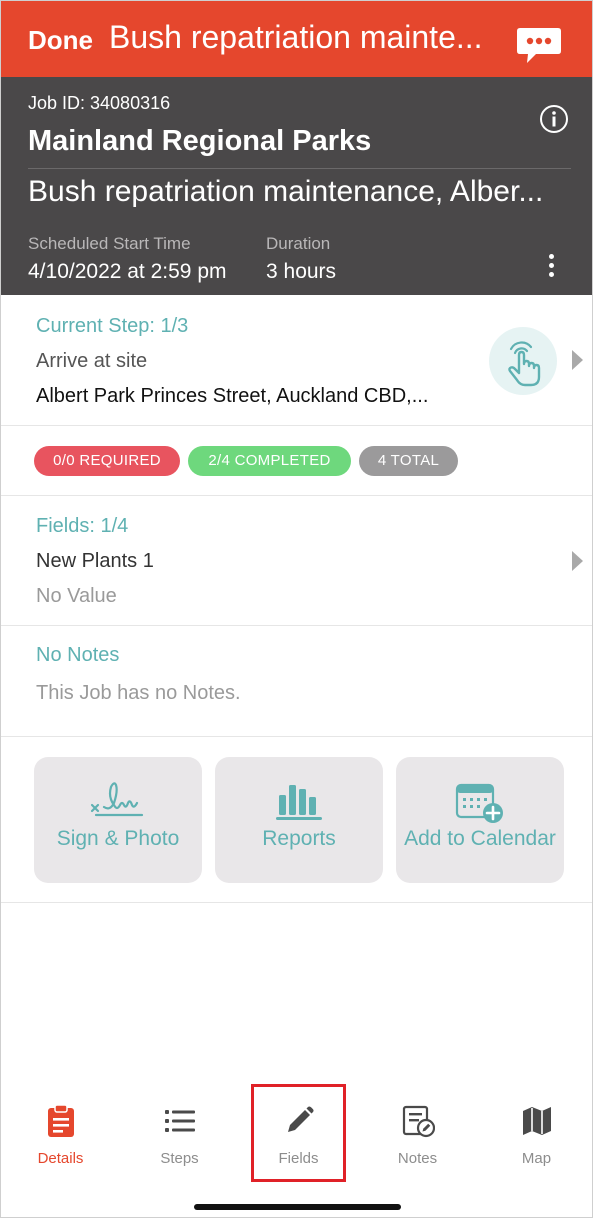  What do you see at coordinates (299, 802) in the screenshot?
I see `bar-chart-icon` at bounding box center [299, 802].